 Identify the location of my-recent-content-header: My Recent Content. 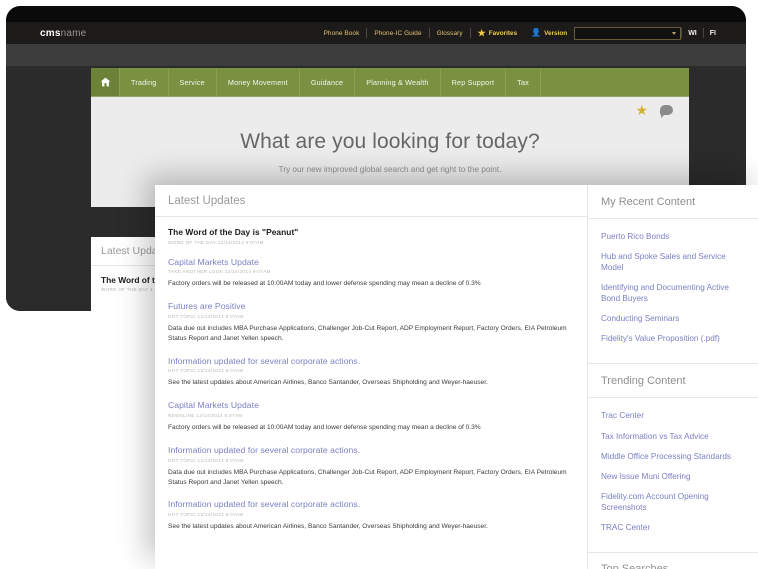
(673, 202).